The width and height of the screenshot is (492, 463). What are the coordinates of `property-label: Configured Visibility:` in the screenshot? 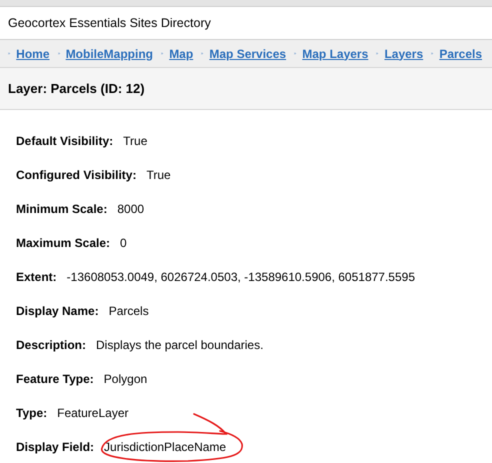 It's located at (76, 175).